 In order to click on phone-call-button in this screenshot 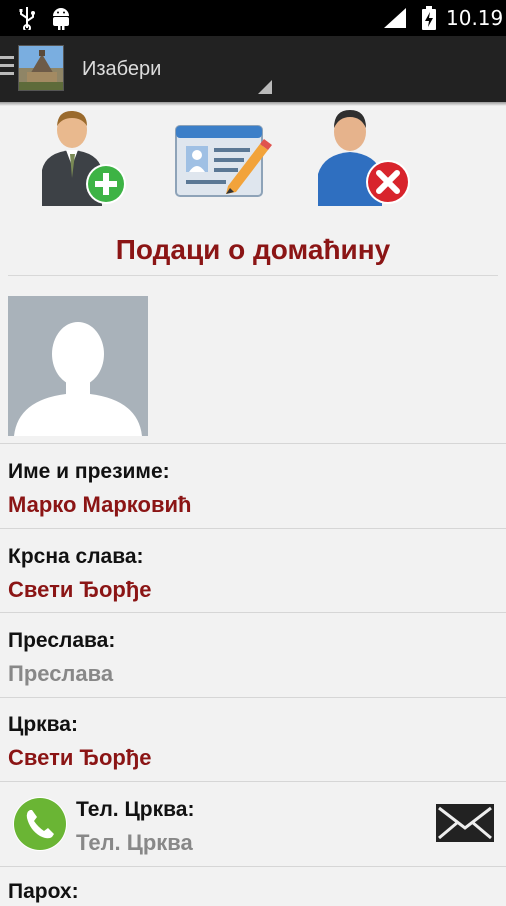, I will do `click(40, 824)`.